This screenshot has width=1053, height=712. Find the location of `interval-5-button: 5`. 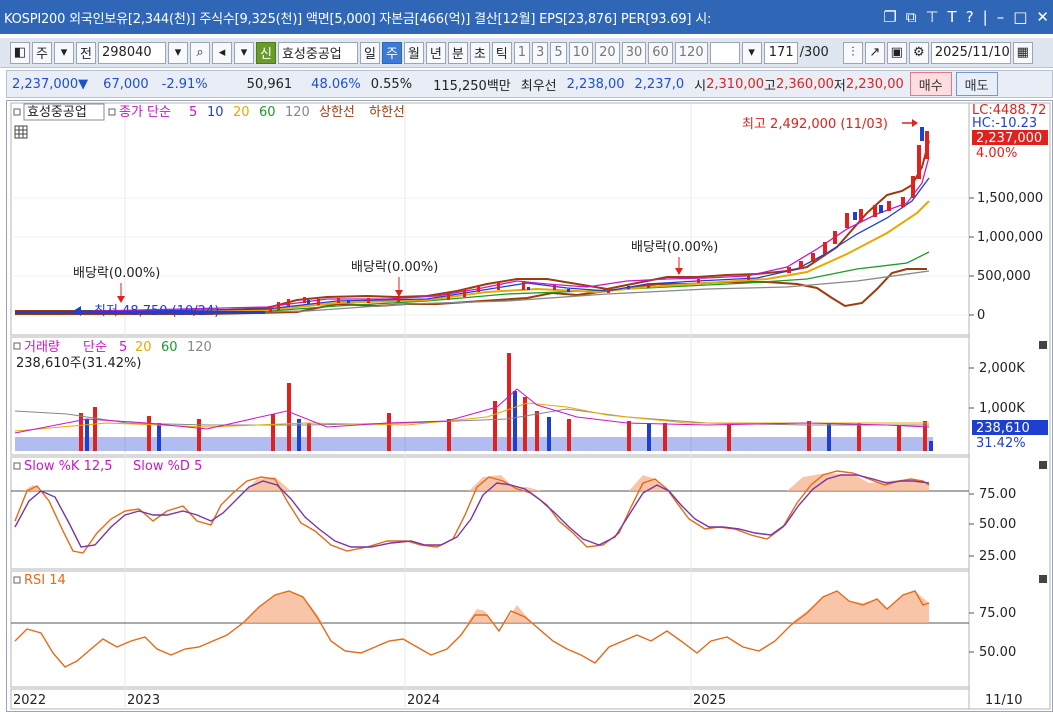

interval-5-button: 5 is located at coordinates (558, 52).